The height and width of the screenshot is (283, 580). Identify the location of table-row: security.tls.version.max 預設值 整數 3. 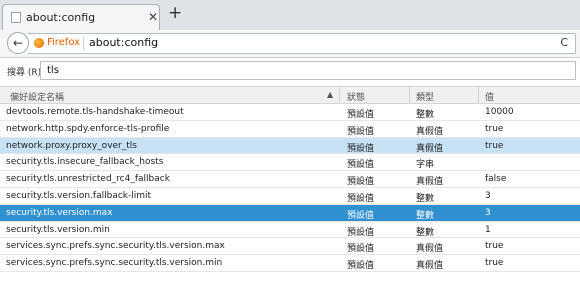
(290, 213).